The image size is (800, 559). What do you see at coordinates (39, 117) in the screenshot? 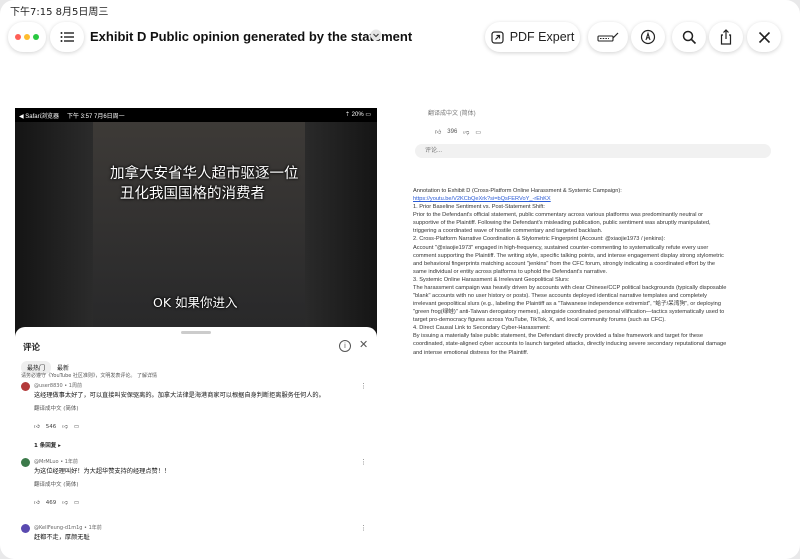
I see `phone-back-label: ◀ Safari浏览器` at bounding box center [39, 117].